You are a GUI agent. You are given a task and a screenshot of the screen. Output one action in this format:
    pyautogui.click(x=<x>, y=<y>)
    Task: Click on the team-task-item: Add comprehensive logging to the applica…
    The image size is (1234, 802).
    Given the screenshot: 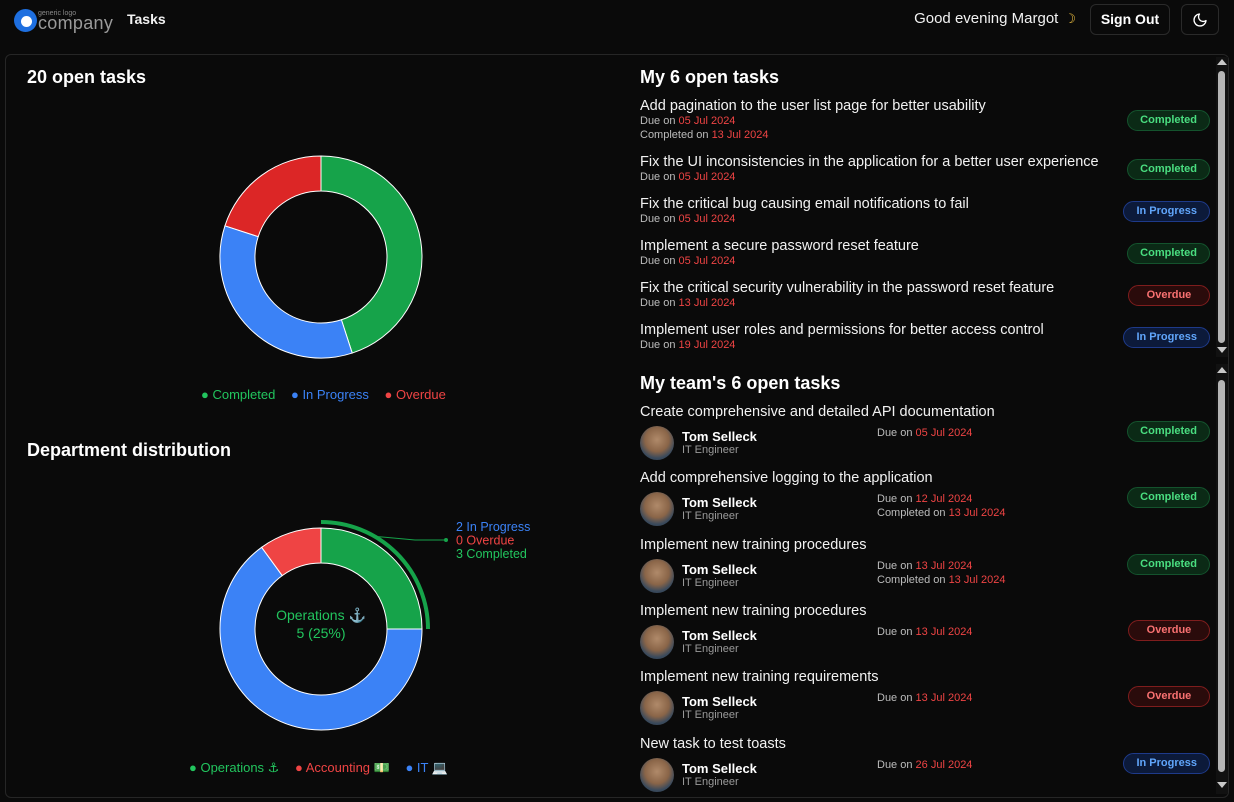 What is the action you would take?
    pyautogui.click(x=925, y=500)
    